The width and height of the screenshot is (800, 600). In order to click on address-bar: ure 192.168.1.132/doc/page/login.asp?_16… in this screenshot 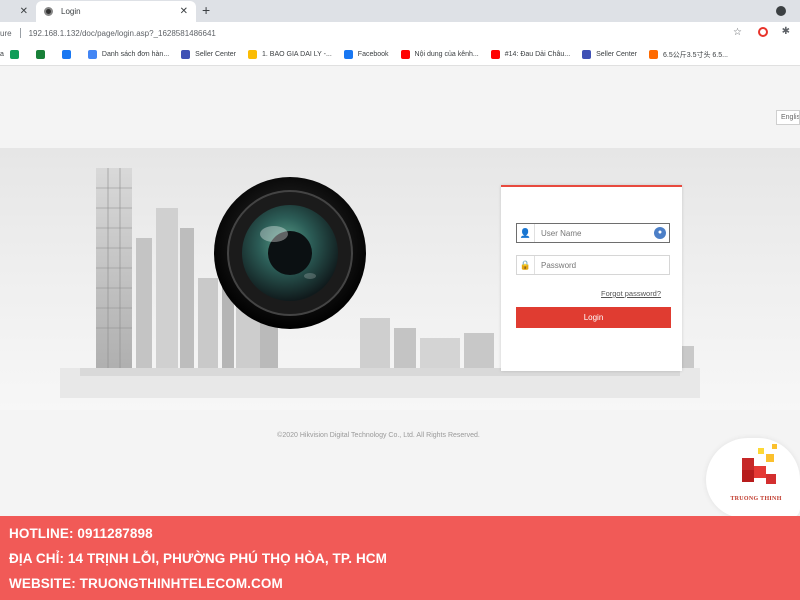, I will do `click(400, 33)`.